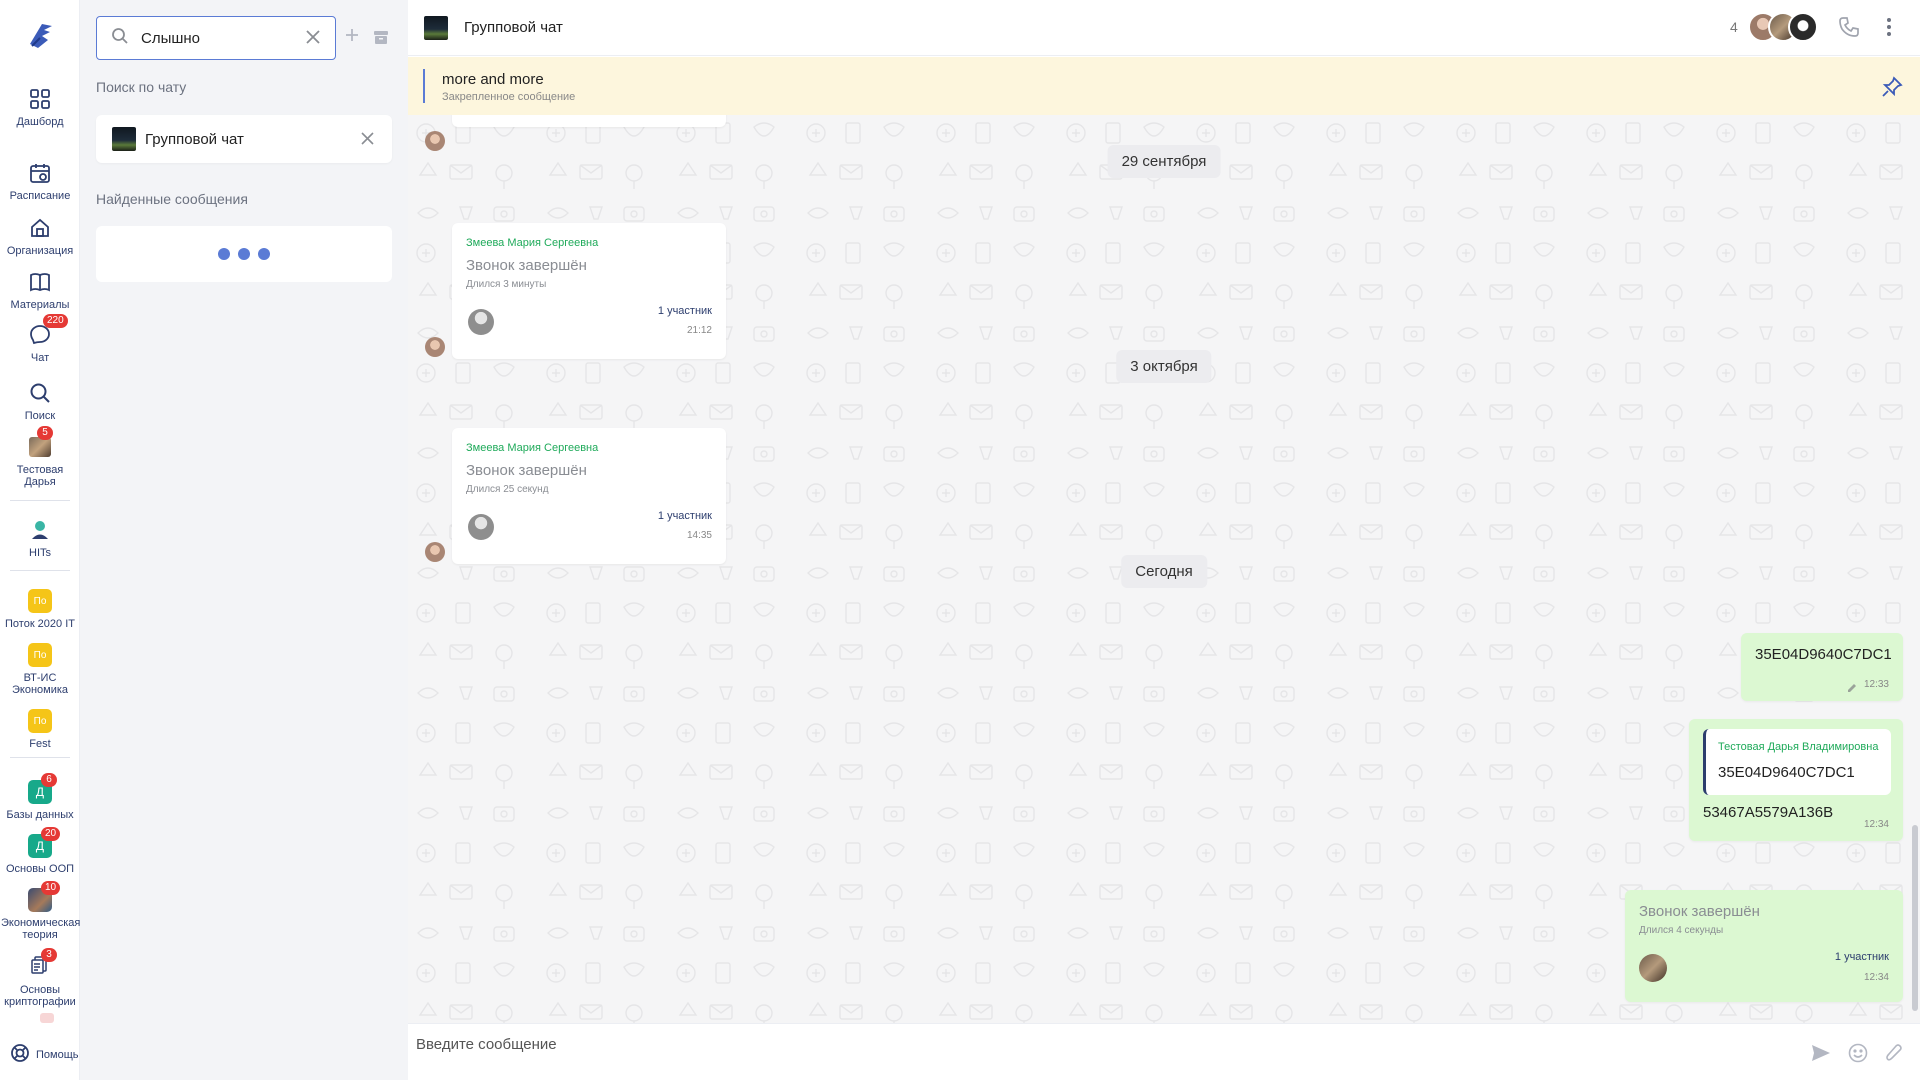  What do you see at coordinates (1768, 812) in the screenshot?
I see `message-text: 53467A5579A136B` at bounding box center [1768, 812].